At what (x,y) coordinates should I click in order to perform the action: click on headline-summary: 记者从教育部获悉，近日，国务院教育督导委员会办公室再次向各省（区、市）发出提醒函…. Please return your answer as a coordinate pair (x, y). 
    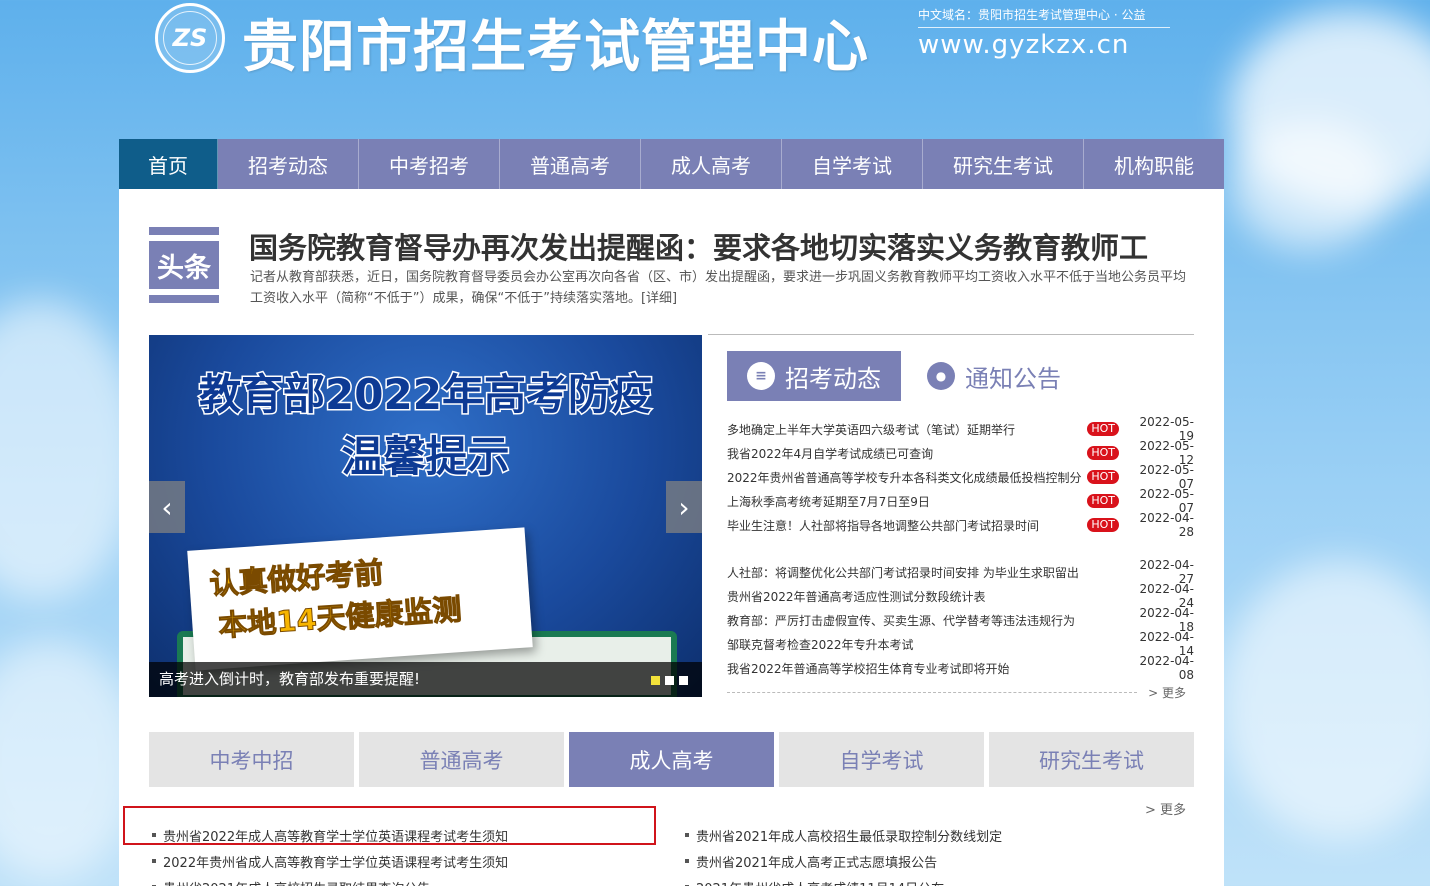
    Looking at the image, I should click on (722, 288).